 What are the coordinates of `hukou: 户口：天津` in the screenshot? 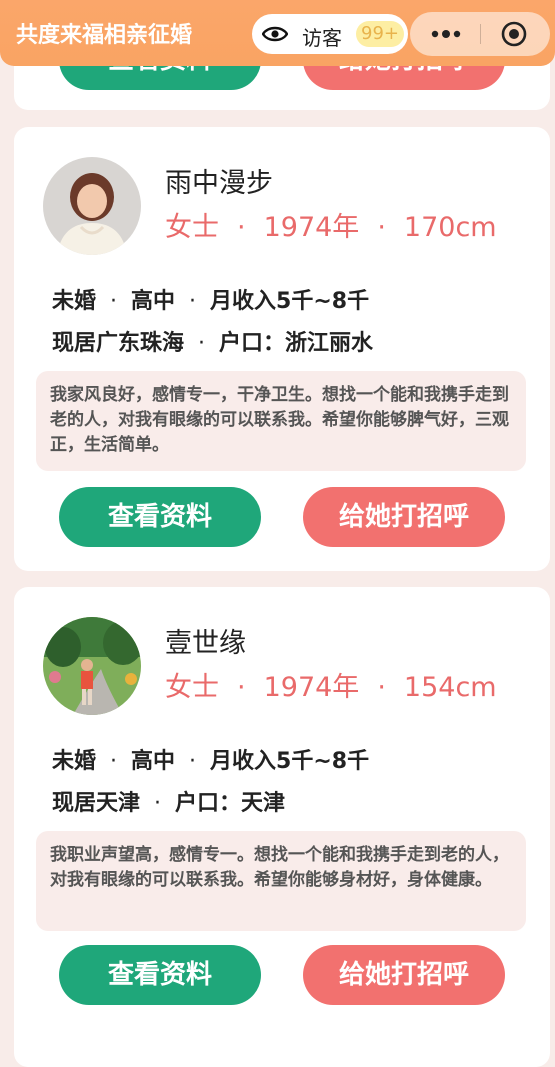 It's located at (230, 803).